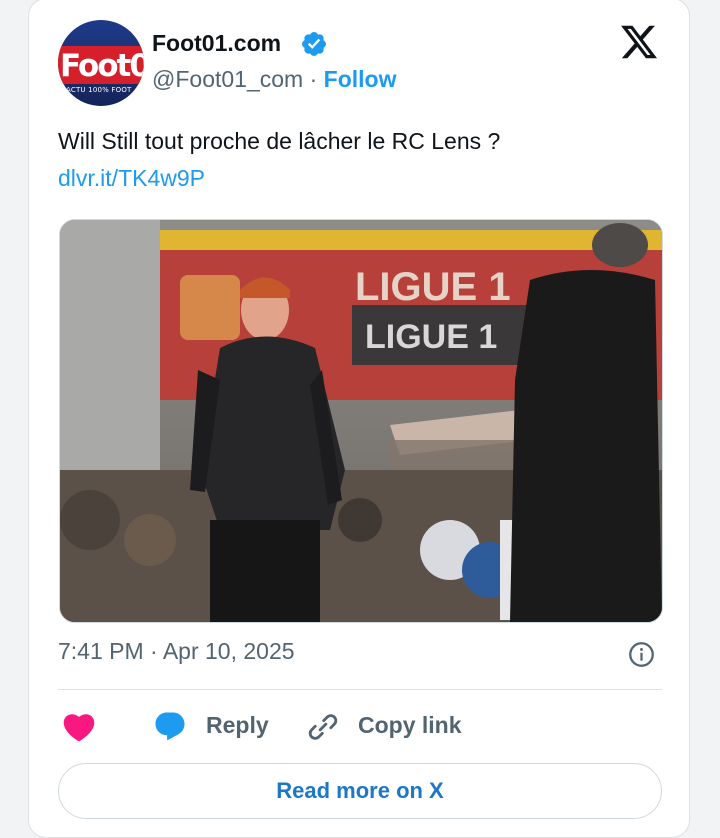 The image size is (720, 838). What do you see at coordinates (314, 44) in the screenshot?
I see `verified-badge-icon` at bounding box center [314, 44].